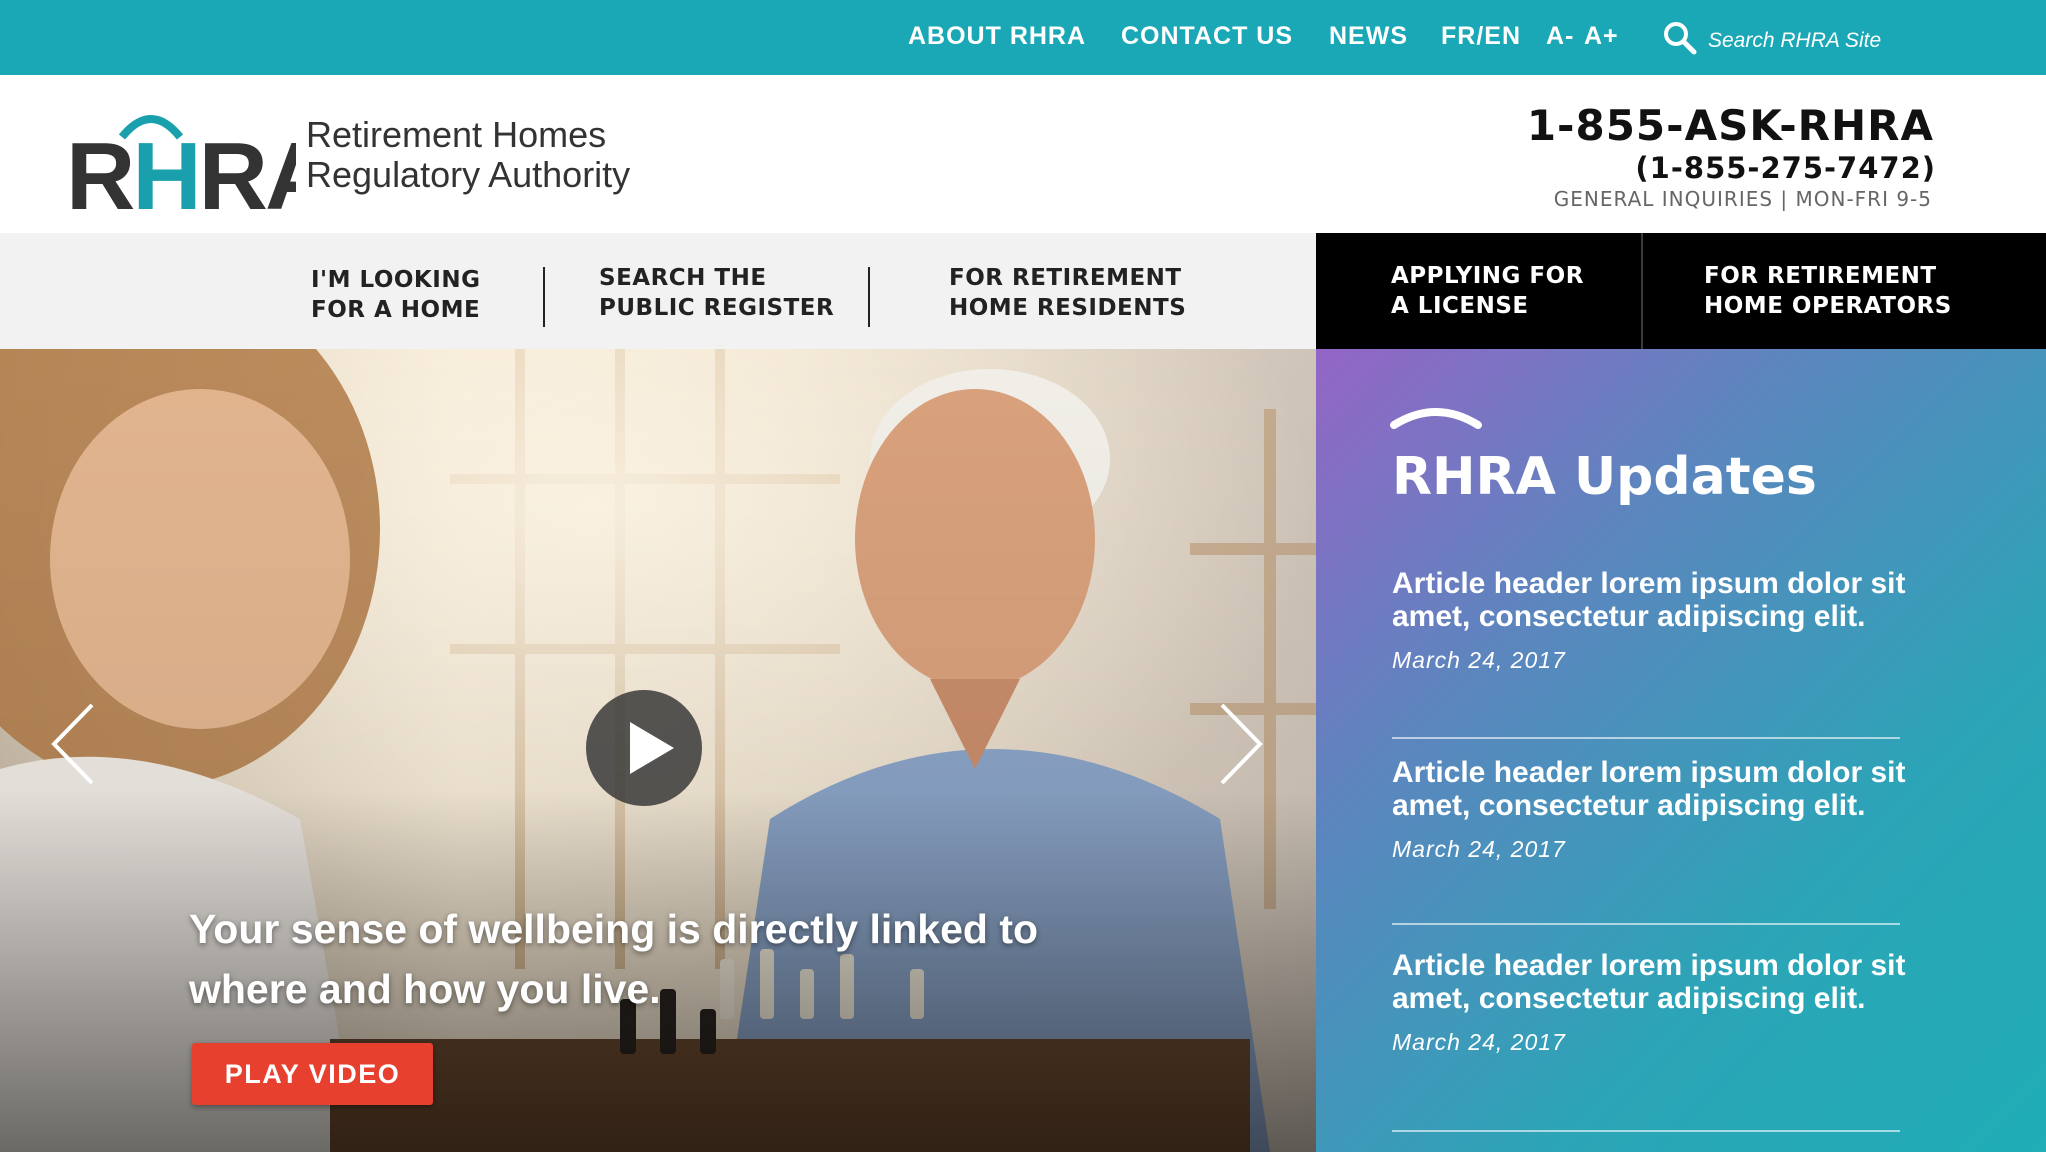 This screenshot has height=1152, width=2046. I want to click on nav-item-label-line1: APPLYING FOR, so click(1487, 276).